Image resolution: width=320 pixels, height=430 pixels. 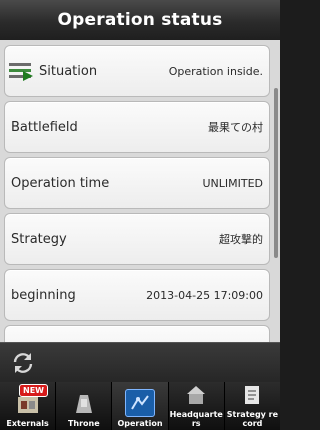 I want to click on headquarters-icon, so click(x=196, y=395).